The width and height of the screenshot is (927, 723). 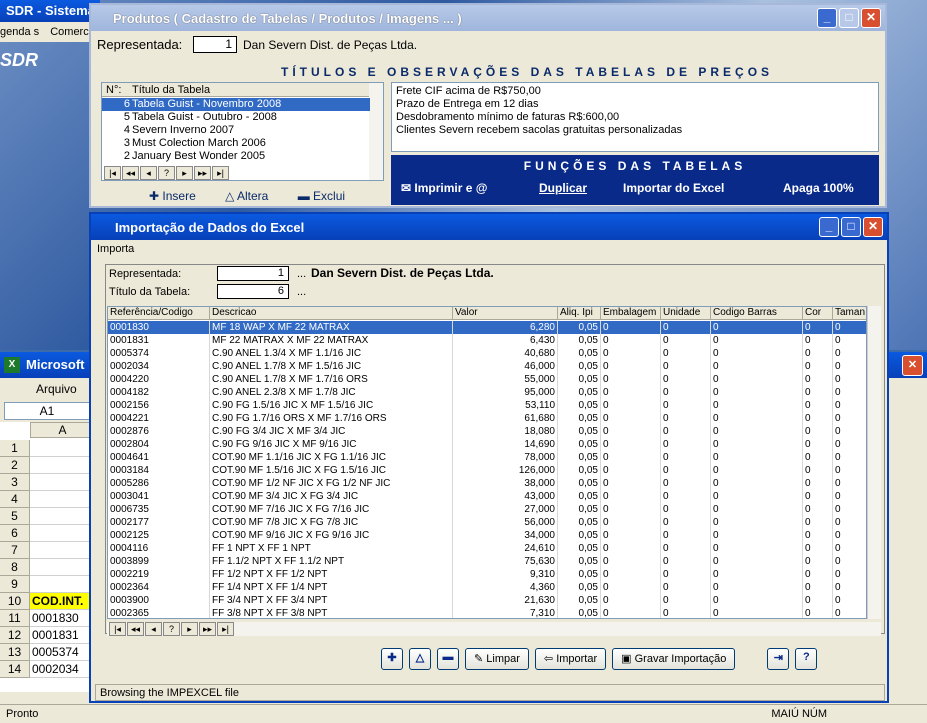 What do you see at coordinates (202, 173) in the screenshot?
I see `nav-next-page-icon: ▸▸` at bounding box center [202, 173].